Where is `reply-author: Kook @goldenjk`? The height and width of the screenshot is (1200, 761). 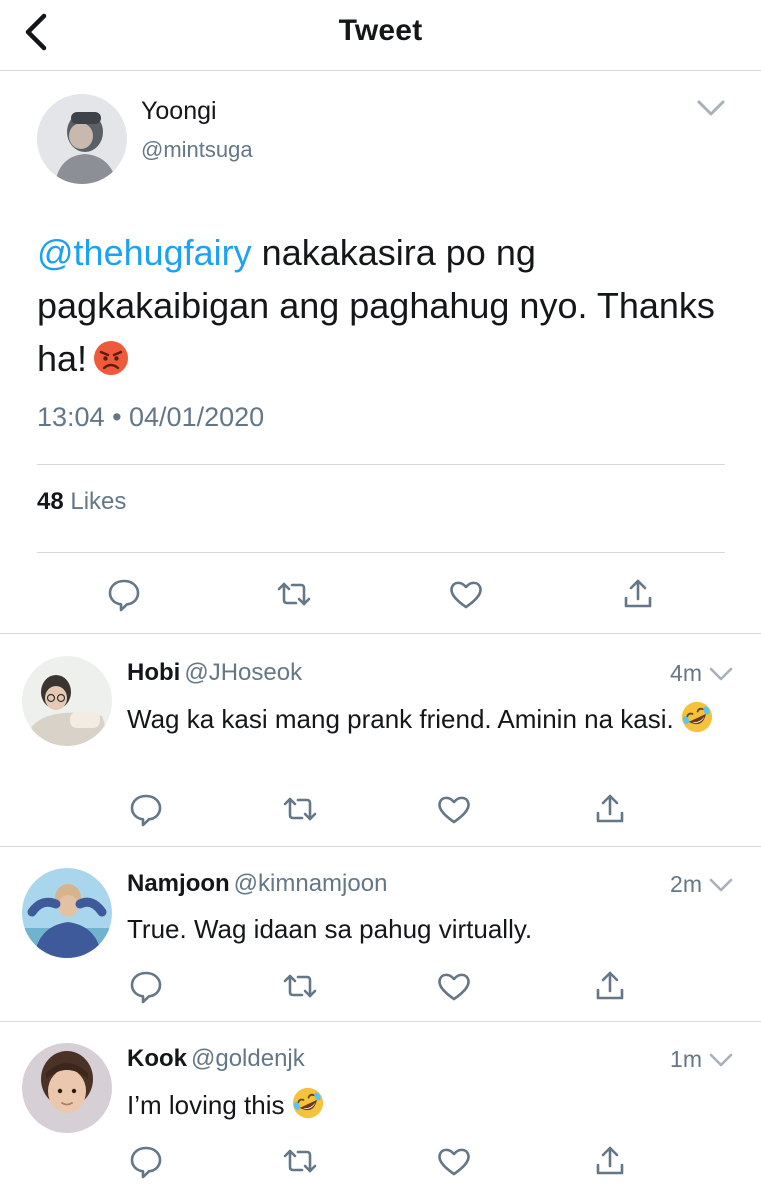 reply-author: Kook @goldenjk is located at coordinates (216, 1059).